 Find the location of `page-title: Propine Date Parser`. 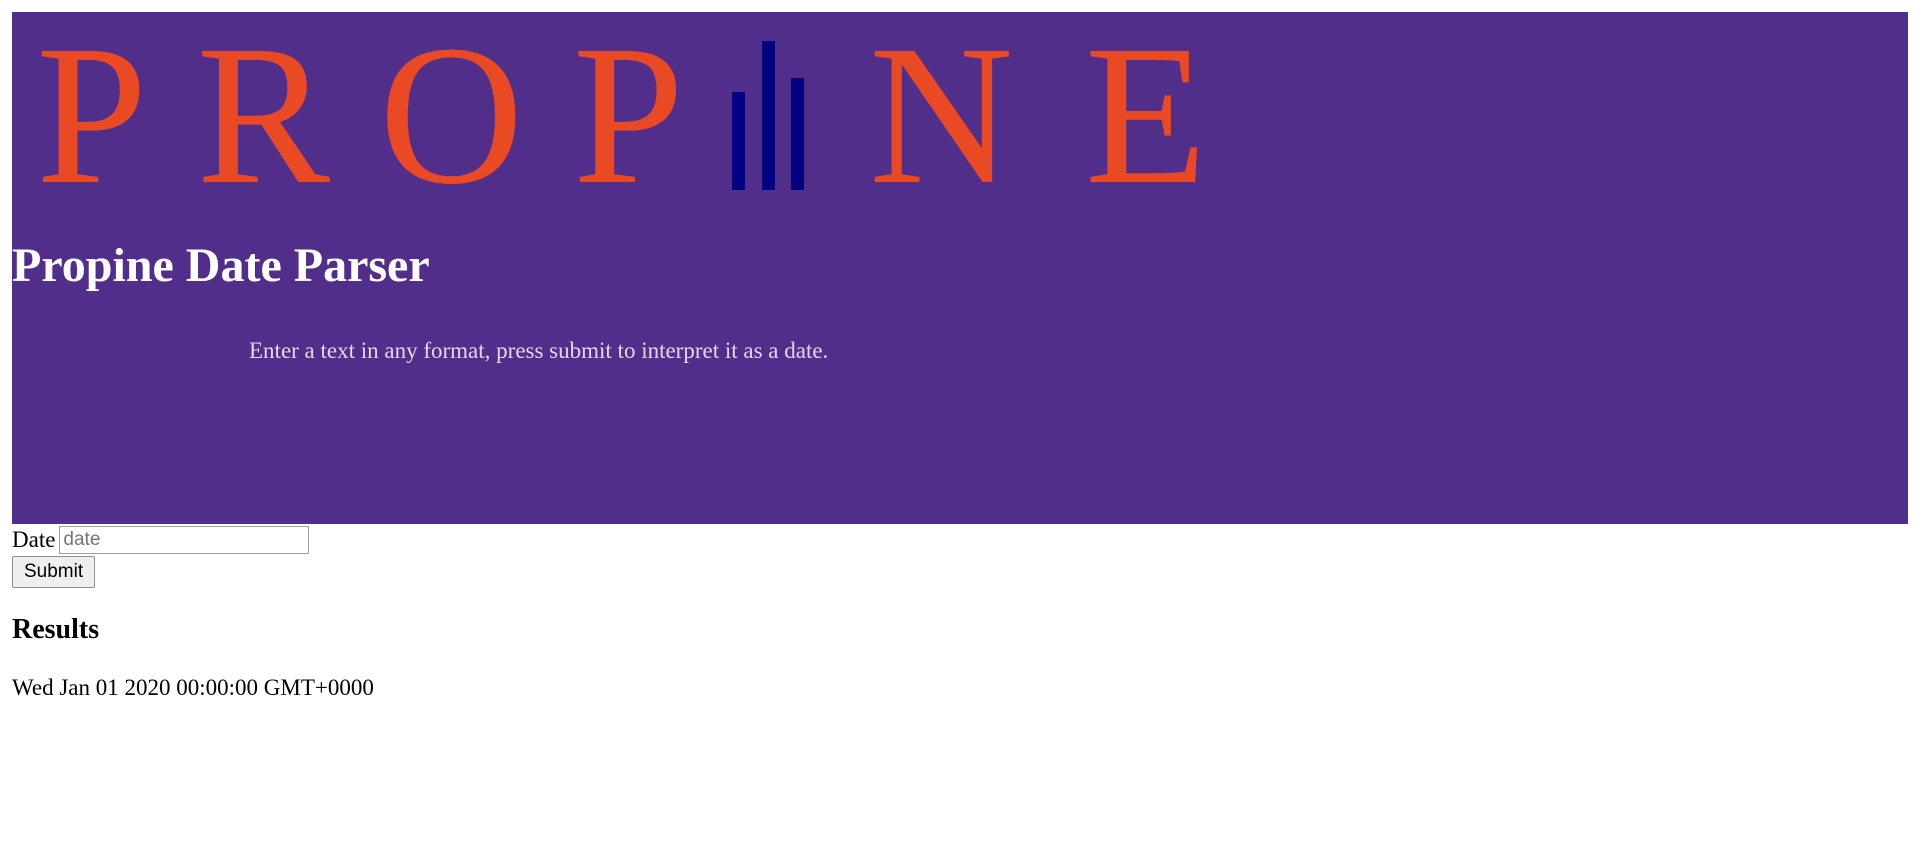

page-title: Propine Date Parser is located at coordinates (221, 265).